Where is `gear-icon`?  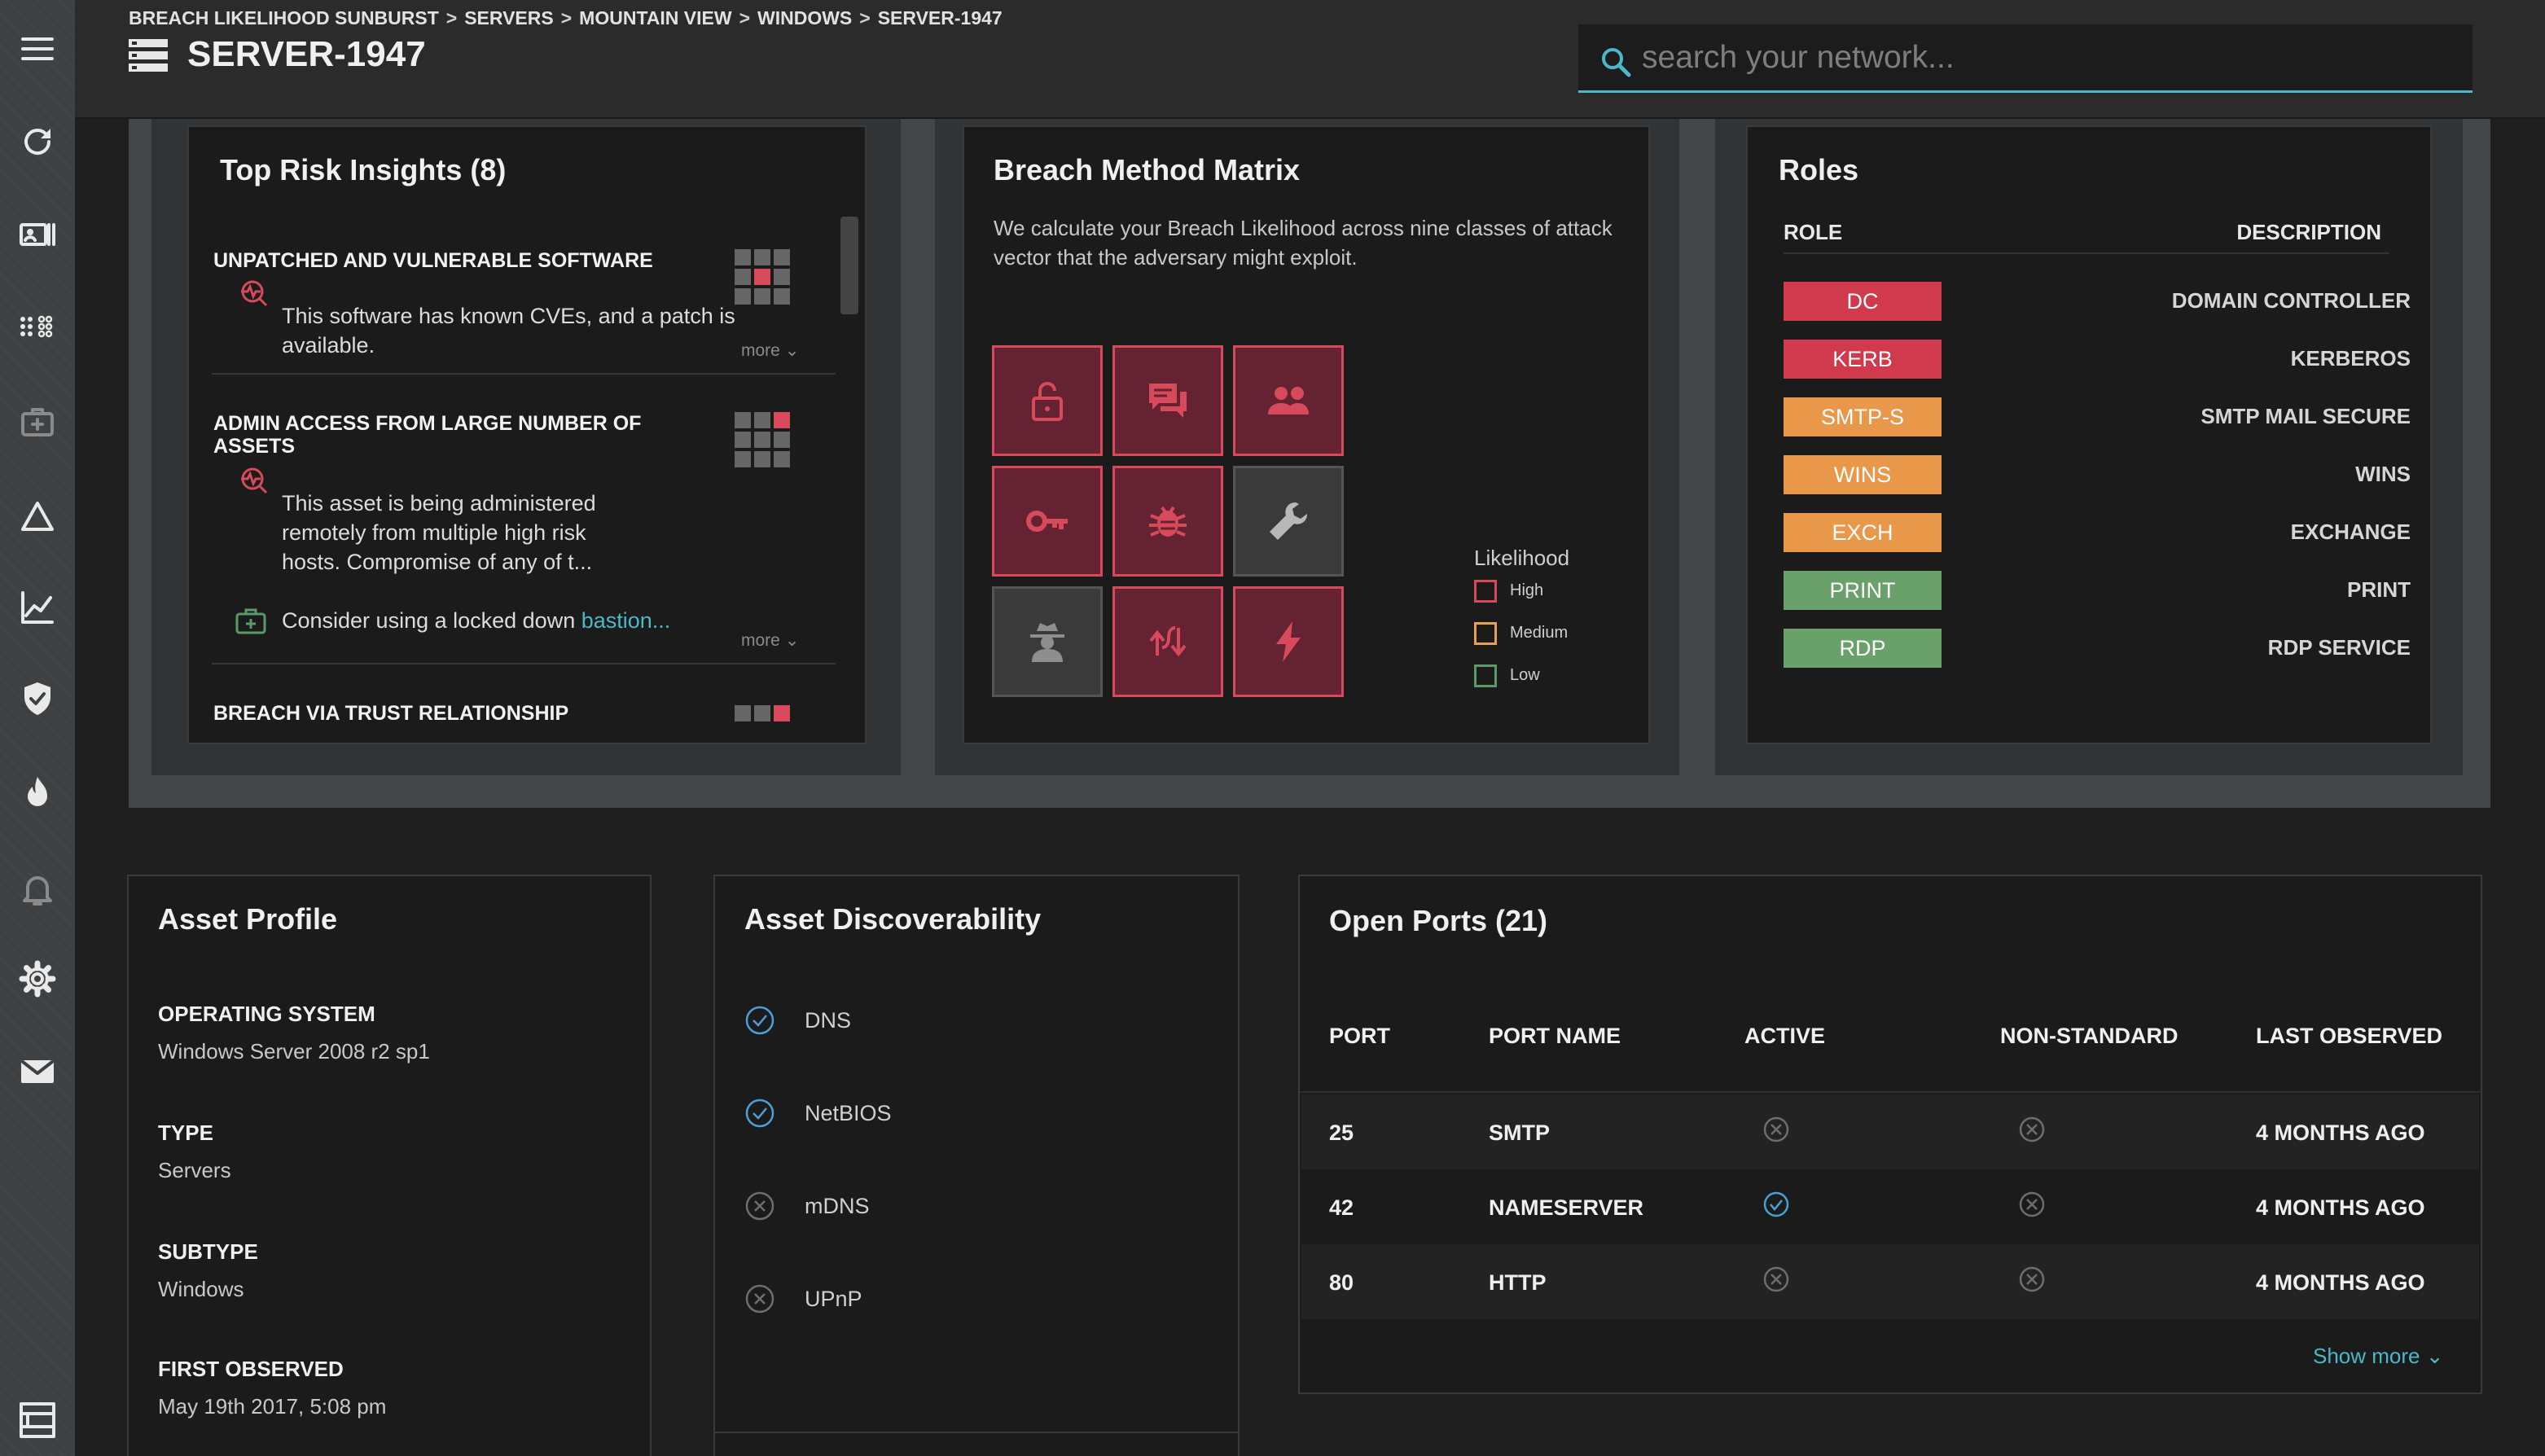 gear-icon is located at coordinates (37, 979).